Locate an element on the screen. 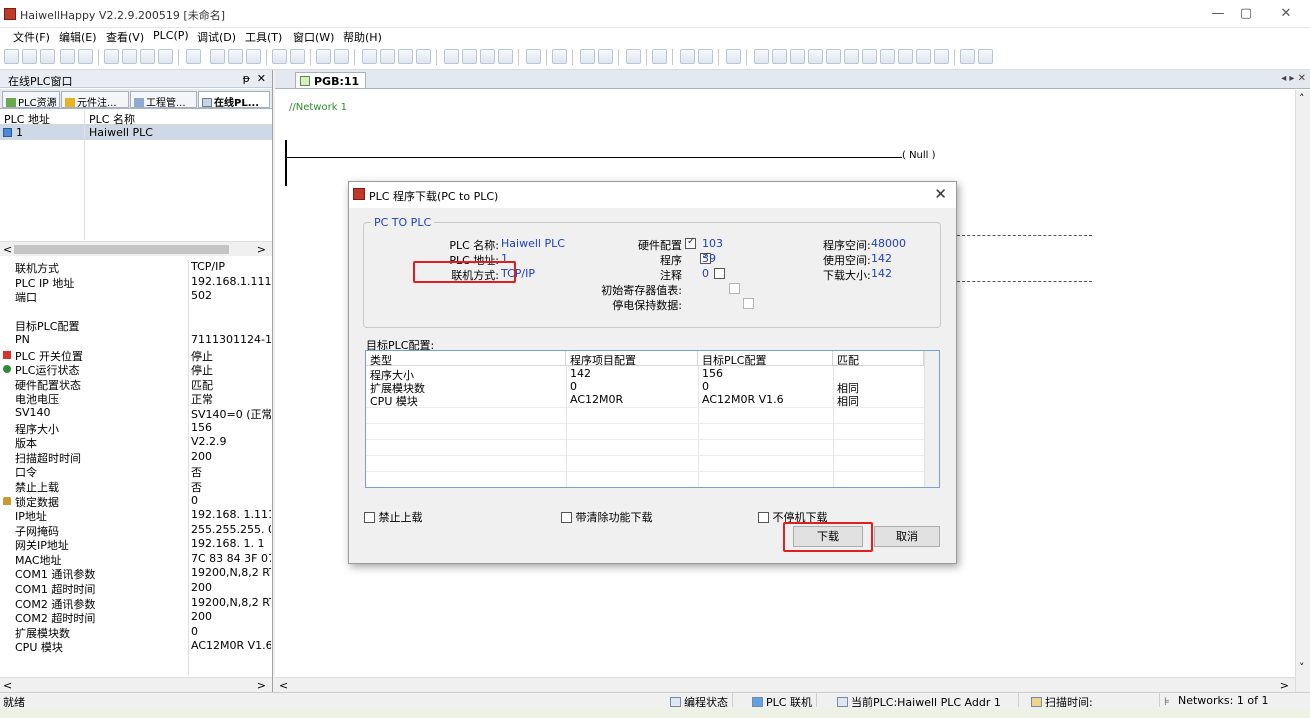 Image resolution: width=1310 pixels, height=718 pixels. export-icon is located at coordinates (165, 56).